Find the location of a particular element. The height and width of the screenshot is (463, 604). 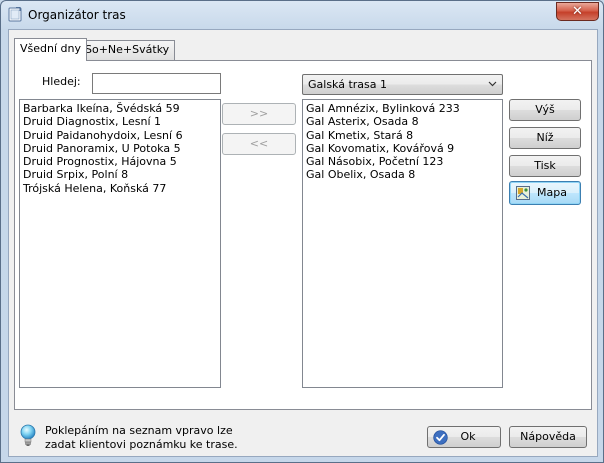

add-to-route-label: >> is located at coordinates (259, 113).